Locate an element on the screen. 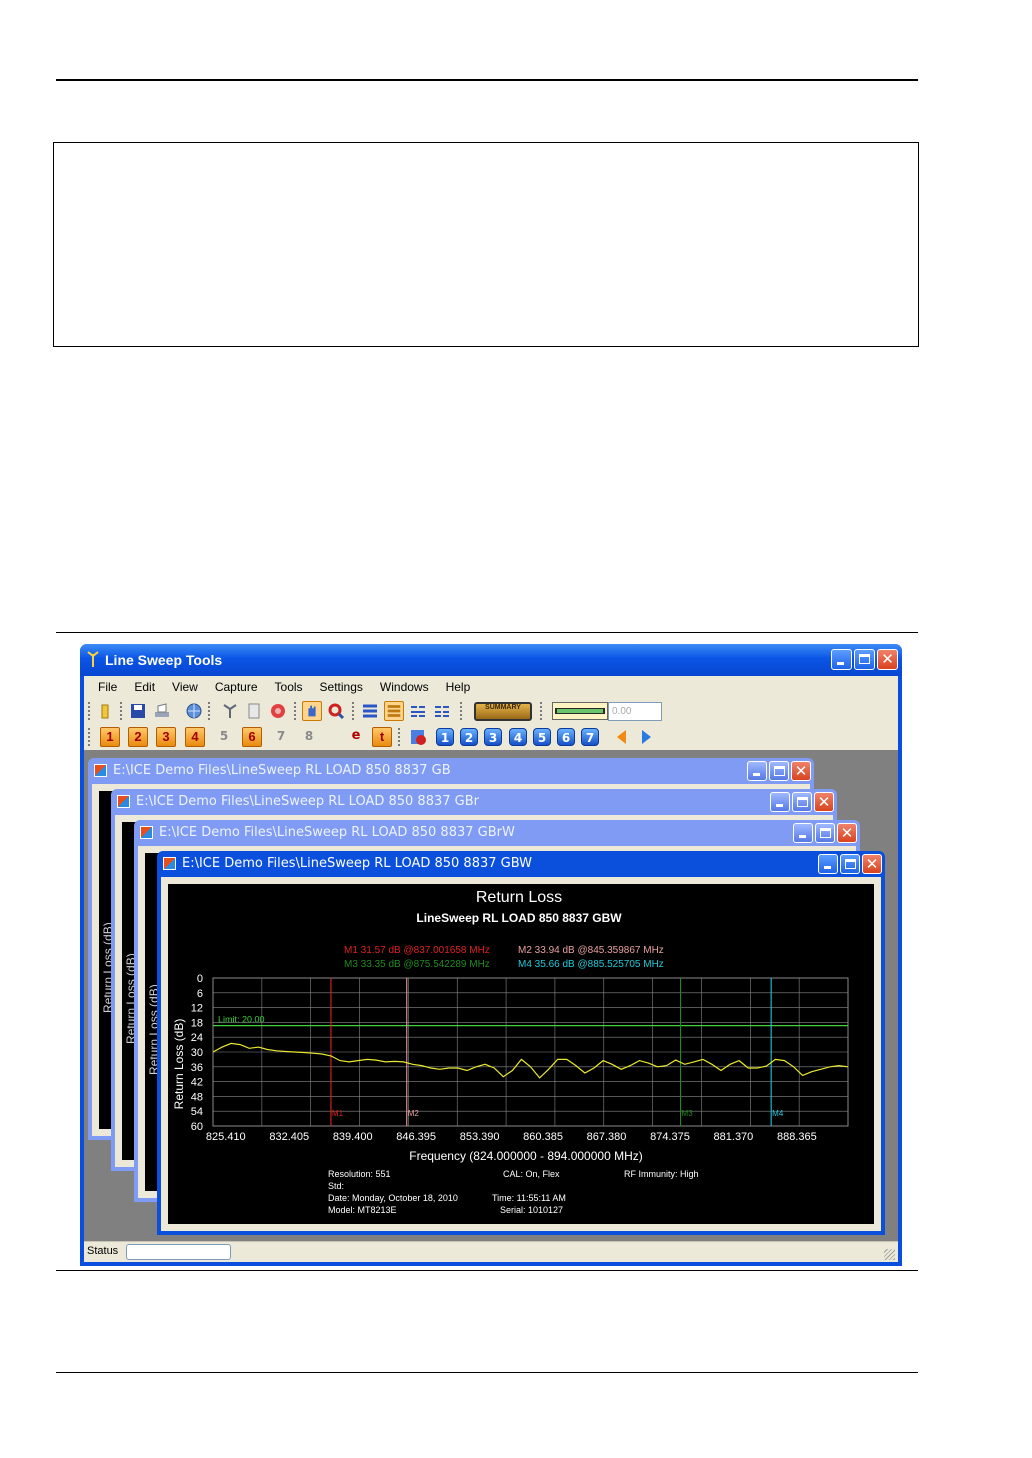 This screenshot has width=1032, height=1458. trace-7-button: 7 is located at coordinates (281, 737).